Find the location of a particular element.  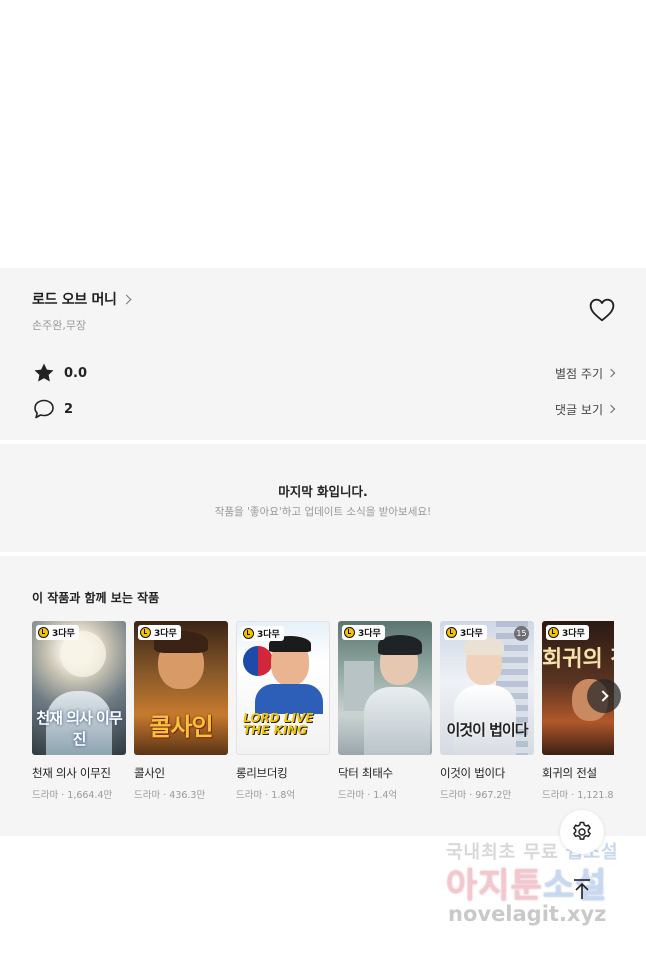

work-title-link: 로드 오브 머니 is located at coordinates (82, 299).